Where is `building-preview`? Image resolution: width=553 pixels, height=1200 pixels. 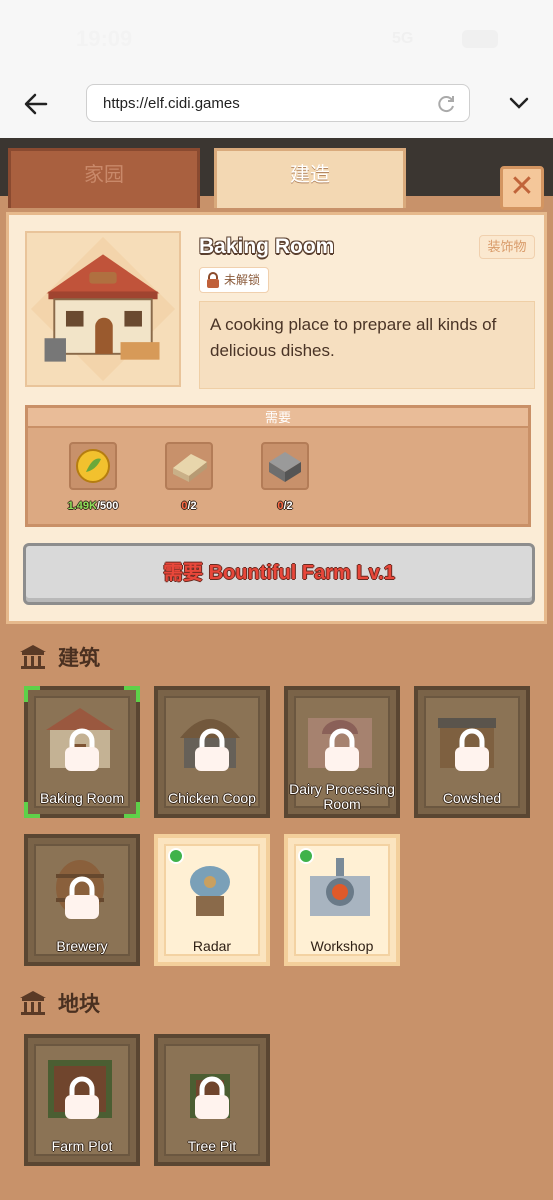 building-preview is located at coordinates (103, 309).